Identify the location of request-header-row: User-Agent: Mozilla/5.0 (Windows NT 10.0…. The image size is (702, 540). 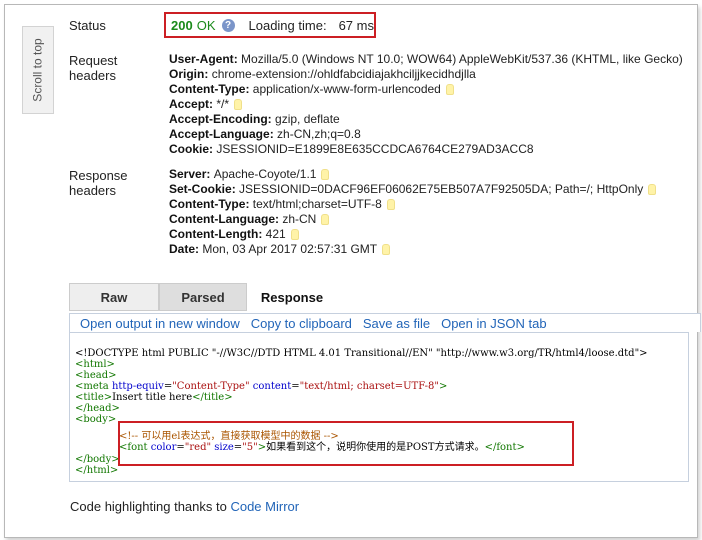
(426, 59).